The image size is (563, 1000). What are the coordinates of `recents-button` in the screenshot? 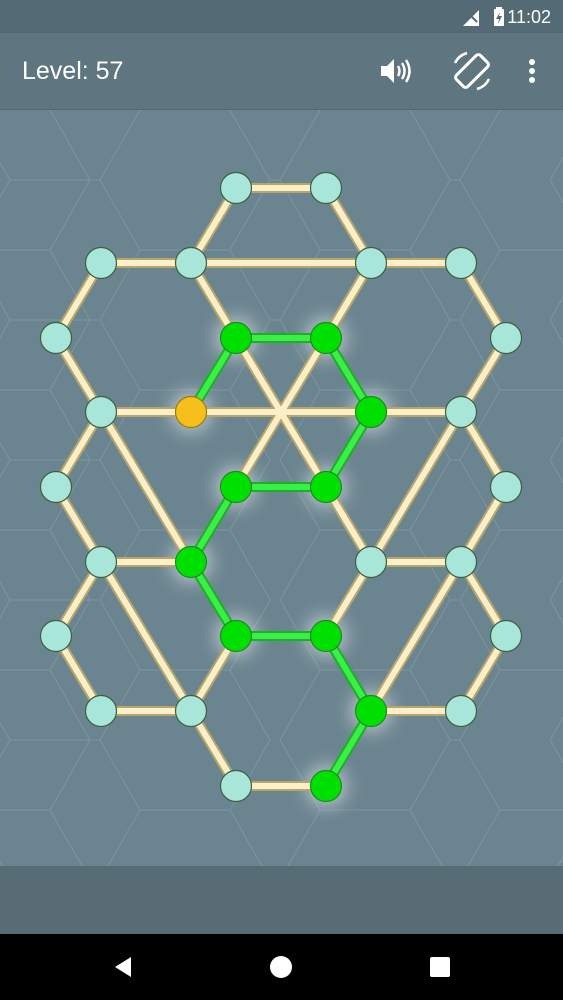 It's located at (440, 967).